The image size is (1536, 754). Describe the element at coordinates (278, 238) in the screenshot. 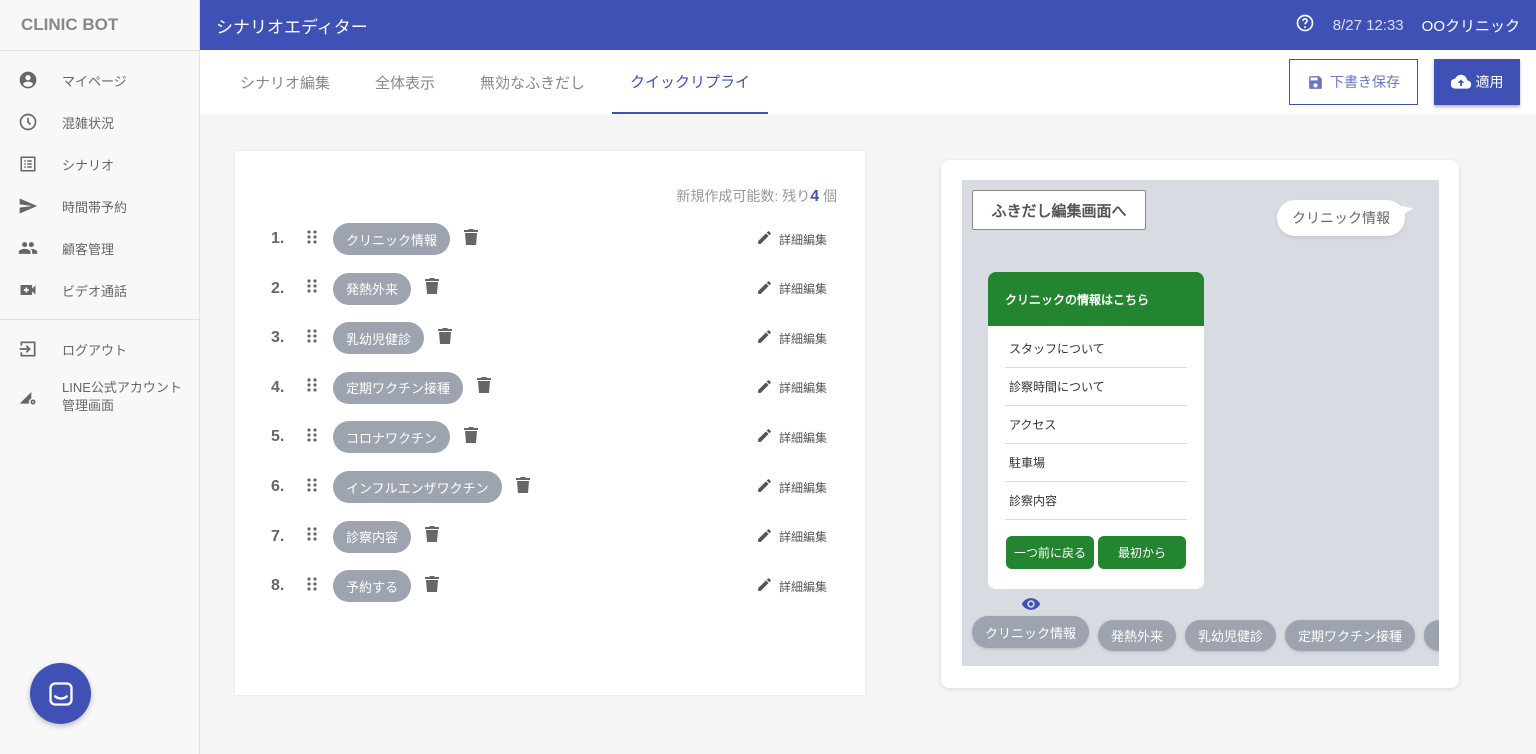

I see `row-number: 1.` at that location.